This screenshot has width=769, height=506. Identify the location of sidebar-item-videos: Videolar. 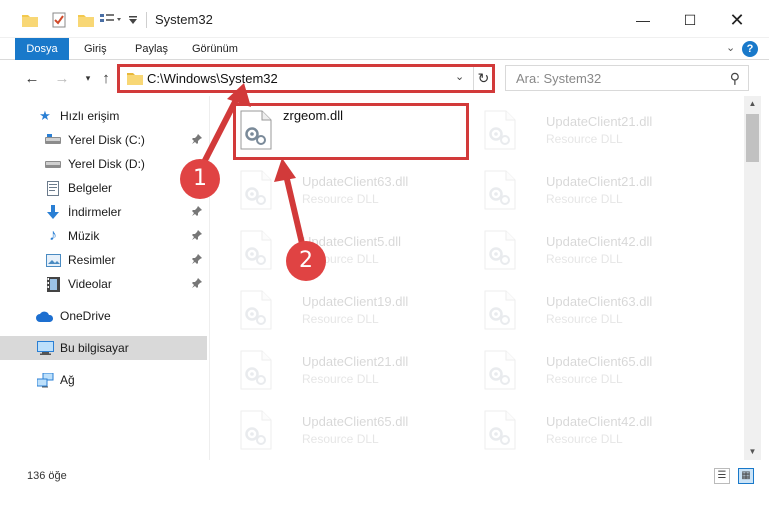
(104, 284).